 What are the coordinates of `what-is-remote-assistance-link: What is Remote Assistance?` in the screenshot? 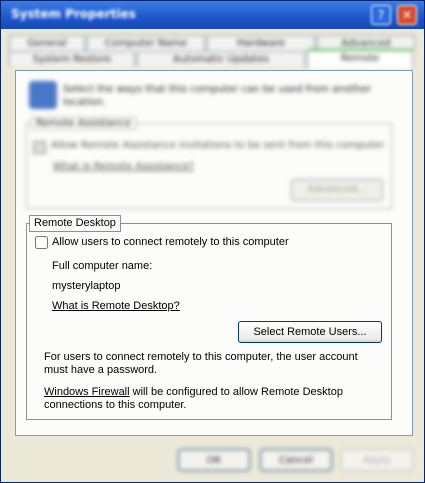 It's located at (123, 166).